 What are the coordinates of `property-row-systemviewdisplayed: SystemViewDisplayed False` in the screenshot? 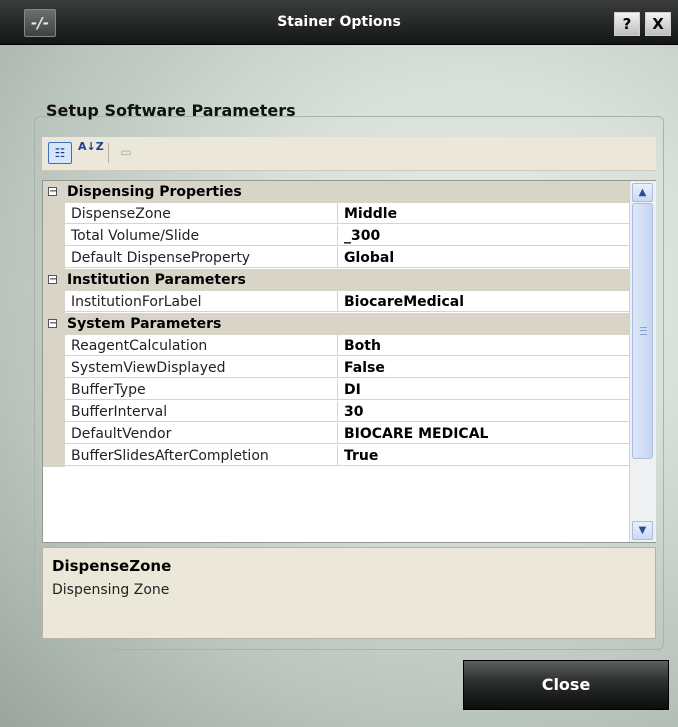 It's located at (336, 368).